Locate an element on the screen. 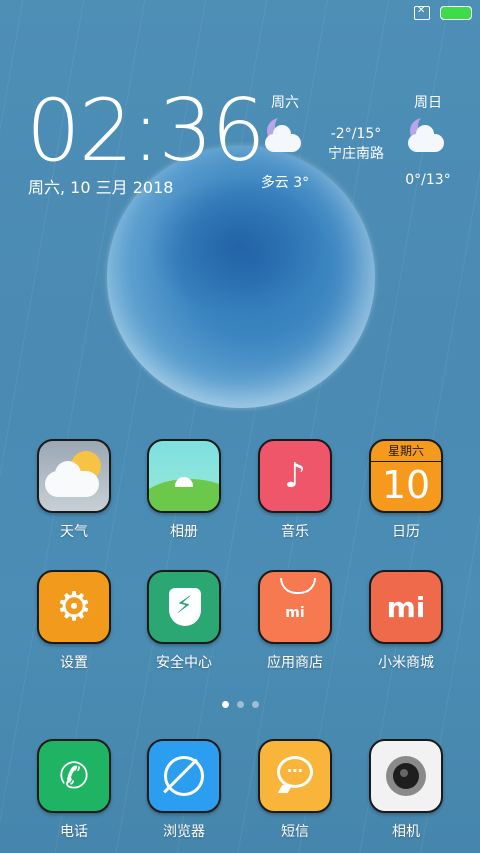 The height and width of the screenshot is (853, 480). browser-app-icon is located at coordinates (184, 776).